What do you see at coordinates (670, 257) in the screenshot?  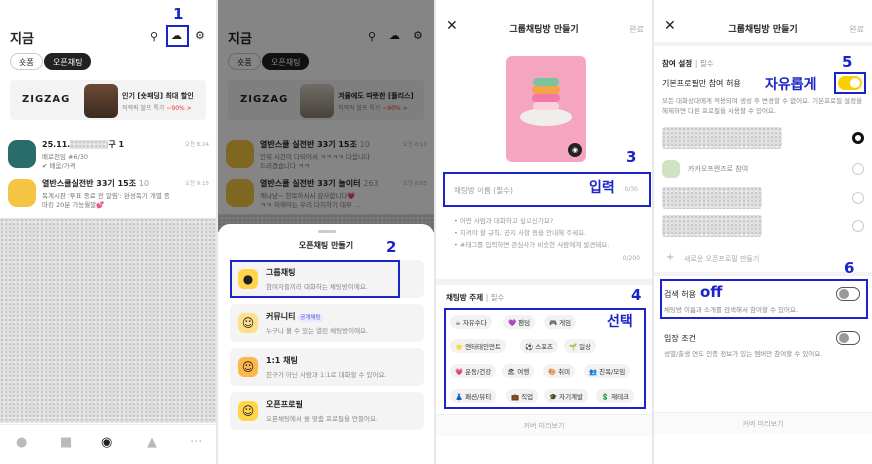 I see `plus-icon: +` at bounding box center [670, 257].